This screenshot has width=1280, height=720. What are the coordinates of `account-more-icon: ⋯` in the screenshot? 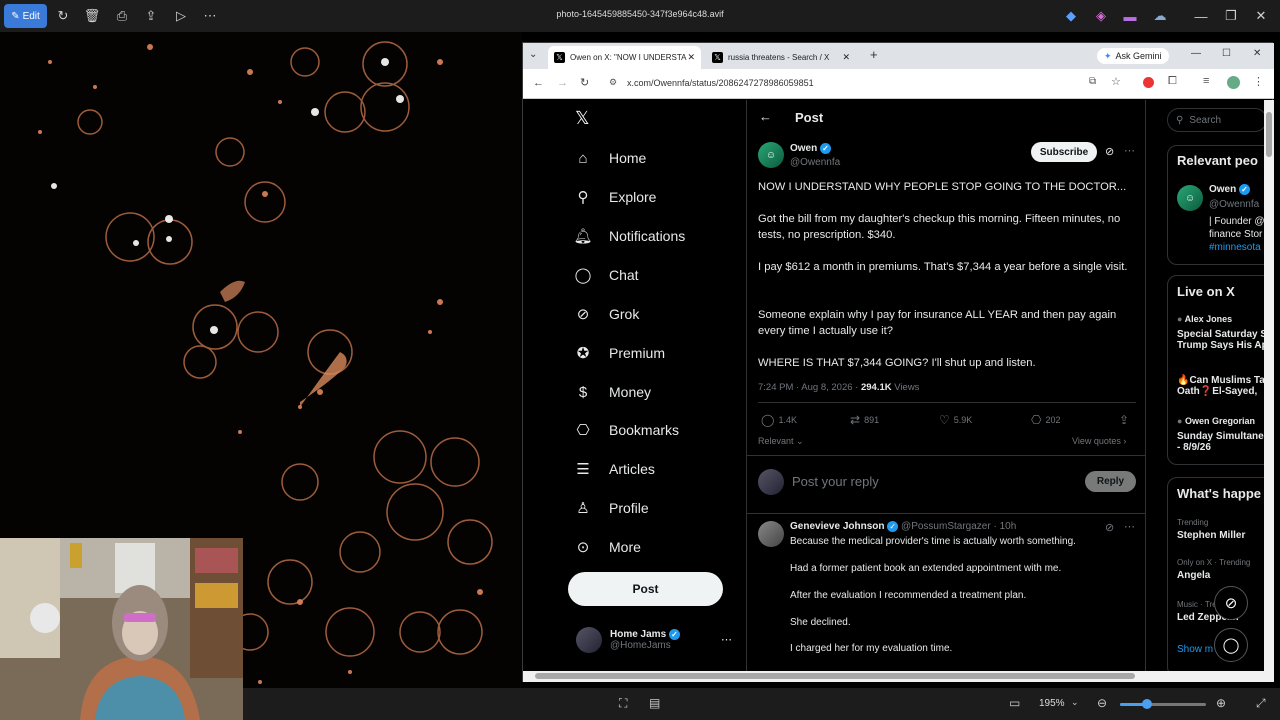 It's located at (726, 639).